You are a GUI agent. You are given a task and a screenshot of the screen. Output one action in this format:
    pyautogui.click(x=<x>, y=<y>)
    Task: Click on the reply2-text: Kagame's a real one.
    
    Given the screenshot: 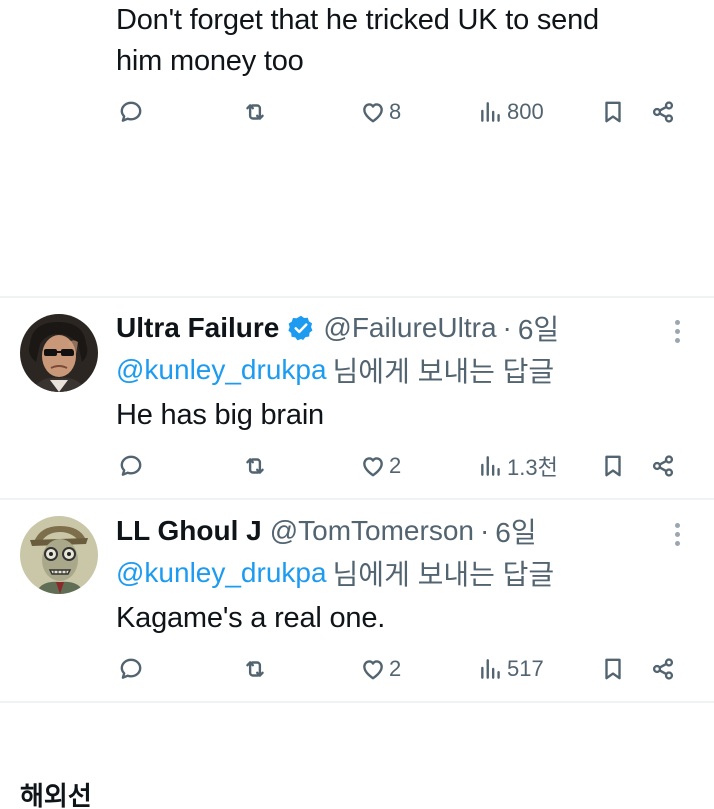 What is the action you would take?
    pyautogui.click(x=251, y=618)
    